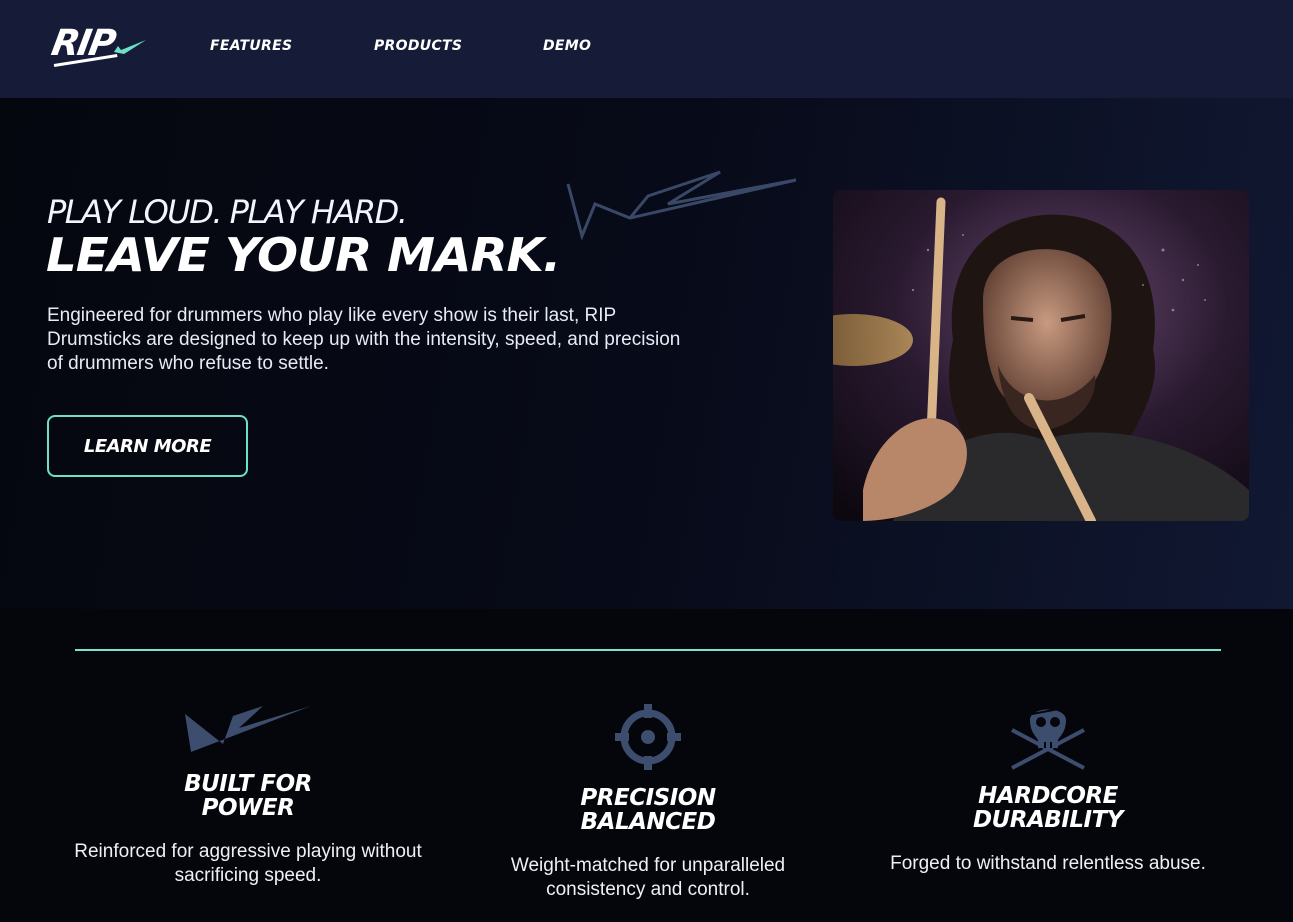  What do you see at coordinates (681, 205) in the screenshot?
I see `paper-plane-outline-icon` at bounding box center [681, 205].